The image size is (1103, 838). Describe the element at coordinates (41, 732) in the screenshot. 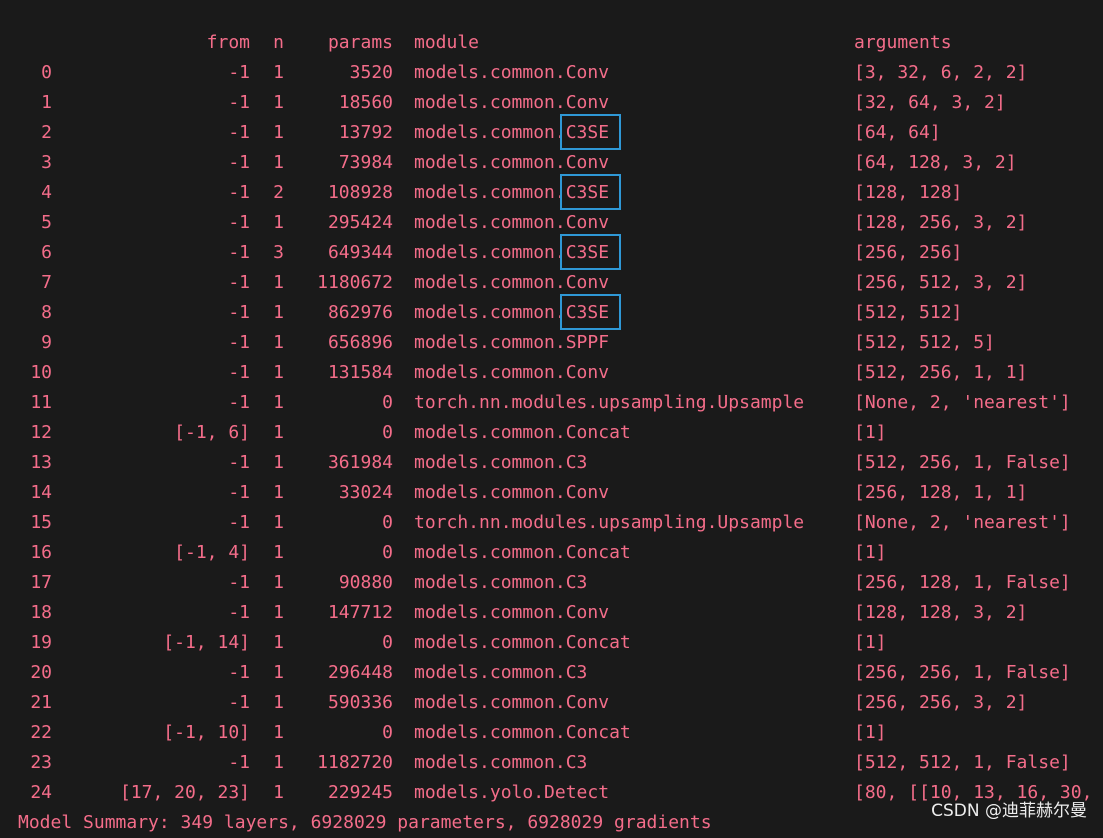

I see `row-index: 22` at that location.